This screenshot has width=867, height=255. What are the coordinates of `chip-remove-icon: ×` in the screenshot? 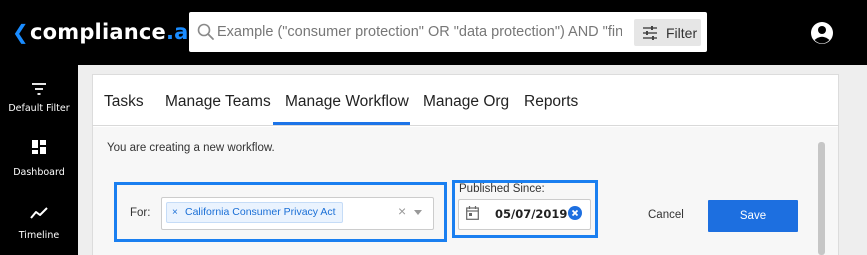 It's located at (175, 212).